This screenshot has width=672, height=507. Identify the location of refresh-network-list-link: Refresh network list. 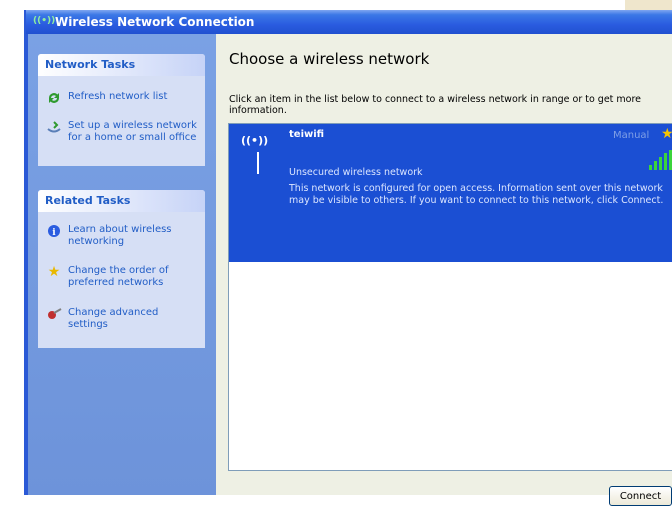
(123, 98).